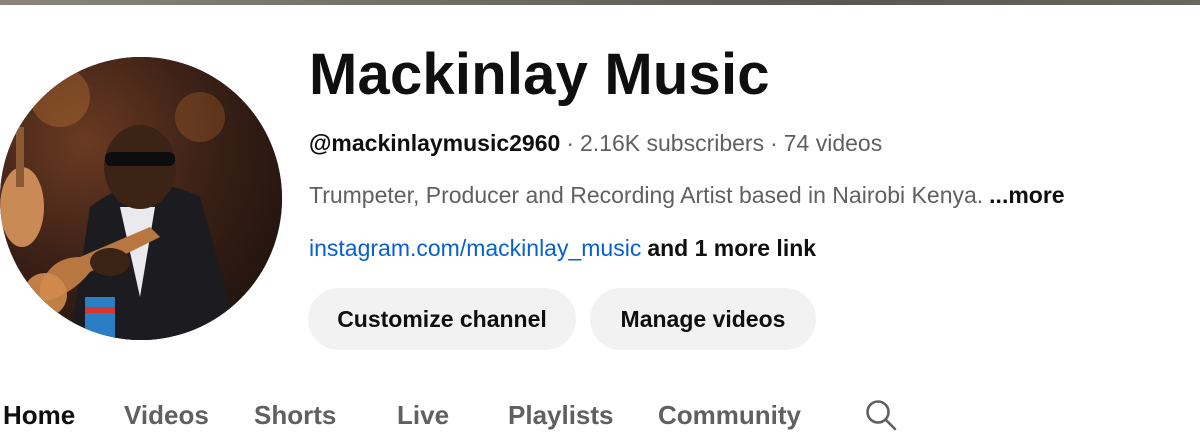 This screenshot has height=437, width=1200. Describe the element at coordinates (731, 248) in the screenshot. I see `more-links-button: and 1 more link` at that location.